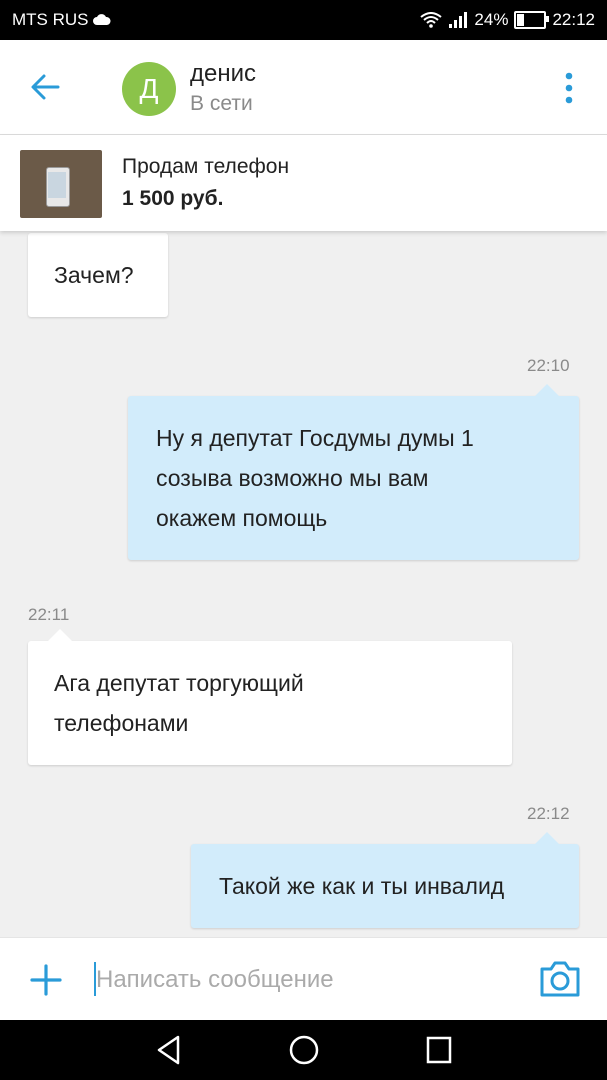 The width and height of the screenshot is (607, 1080). I want to click on message-time: 22:11, so click(49, 614).